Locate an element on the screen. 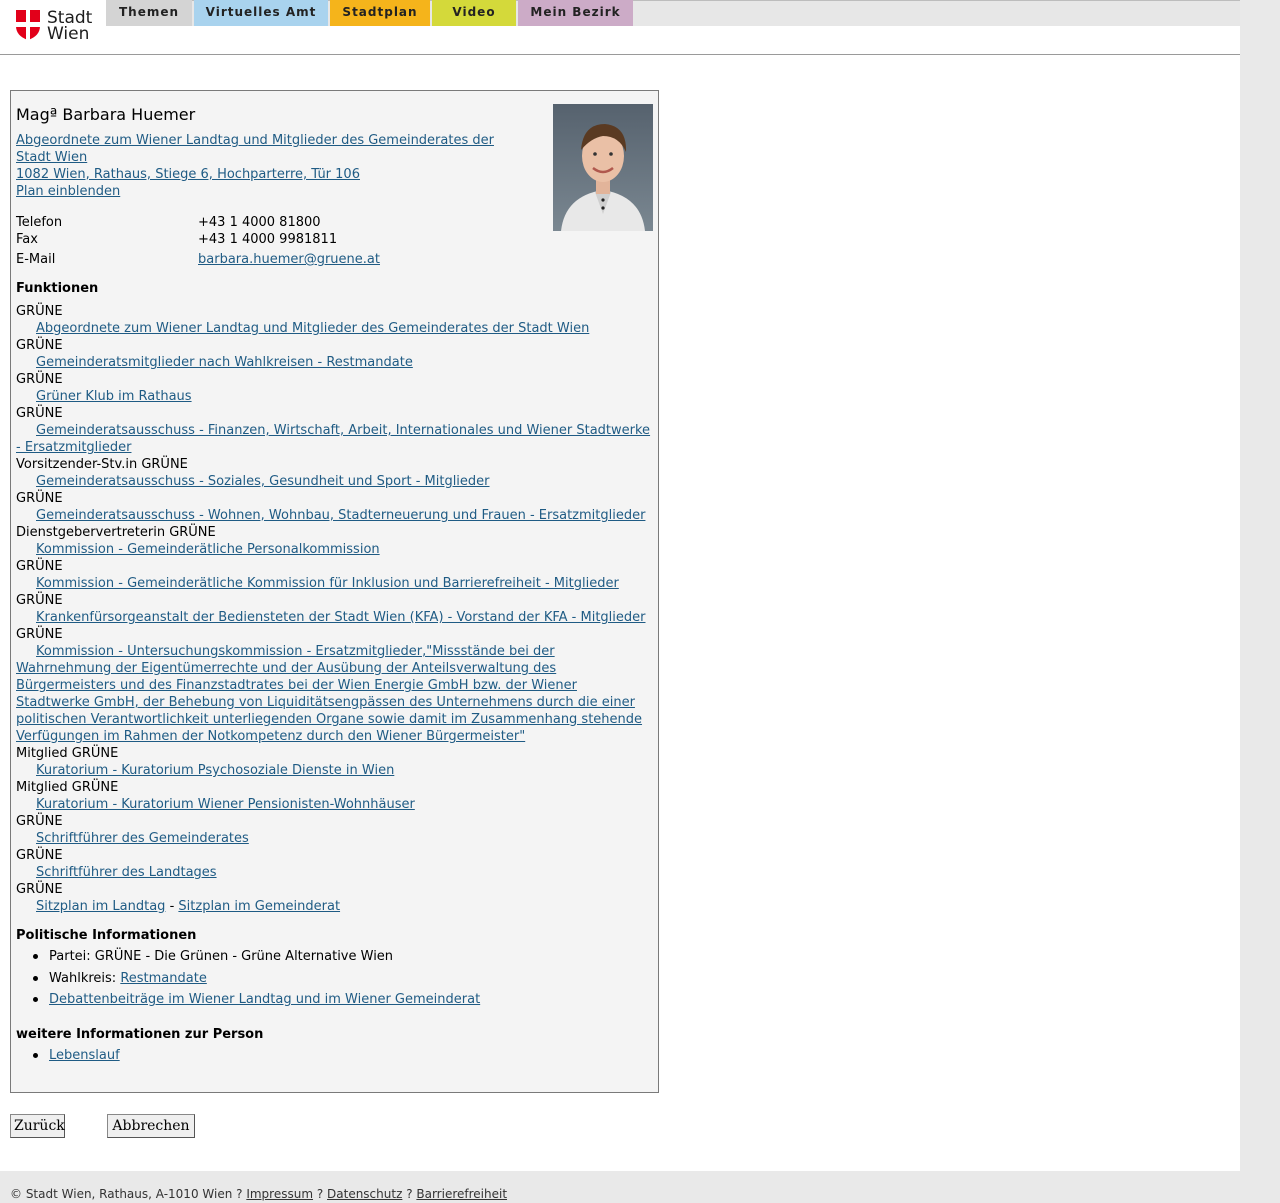 The image size is (1280, 1203). privacy-link: Datenschutz is located at coordinates (364, 1194).